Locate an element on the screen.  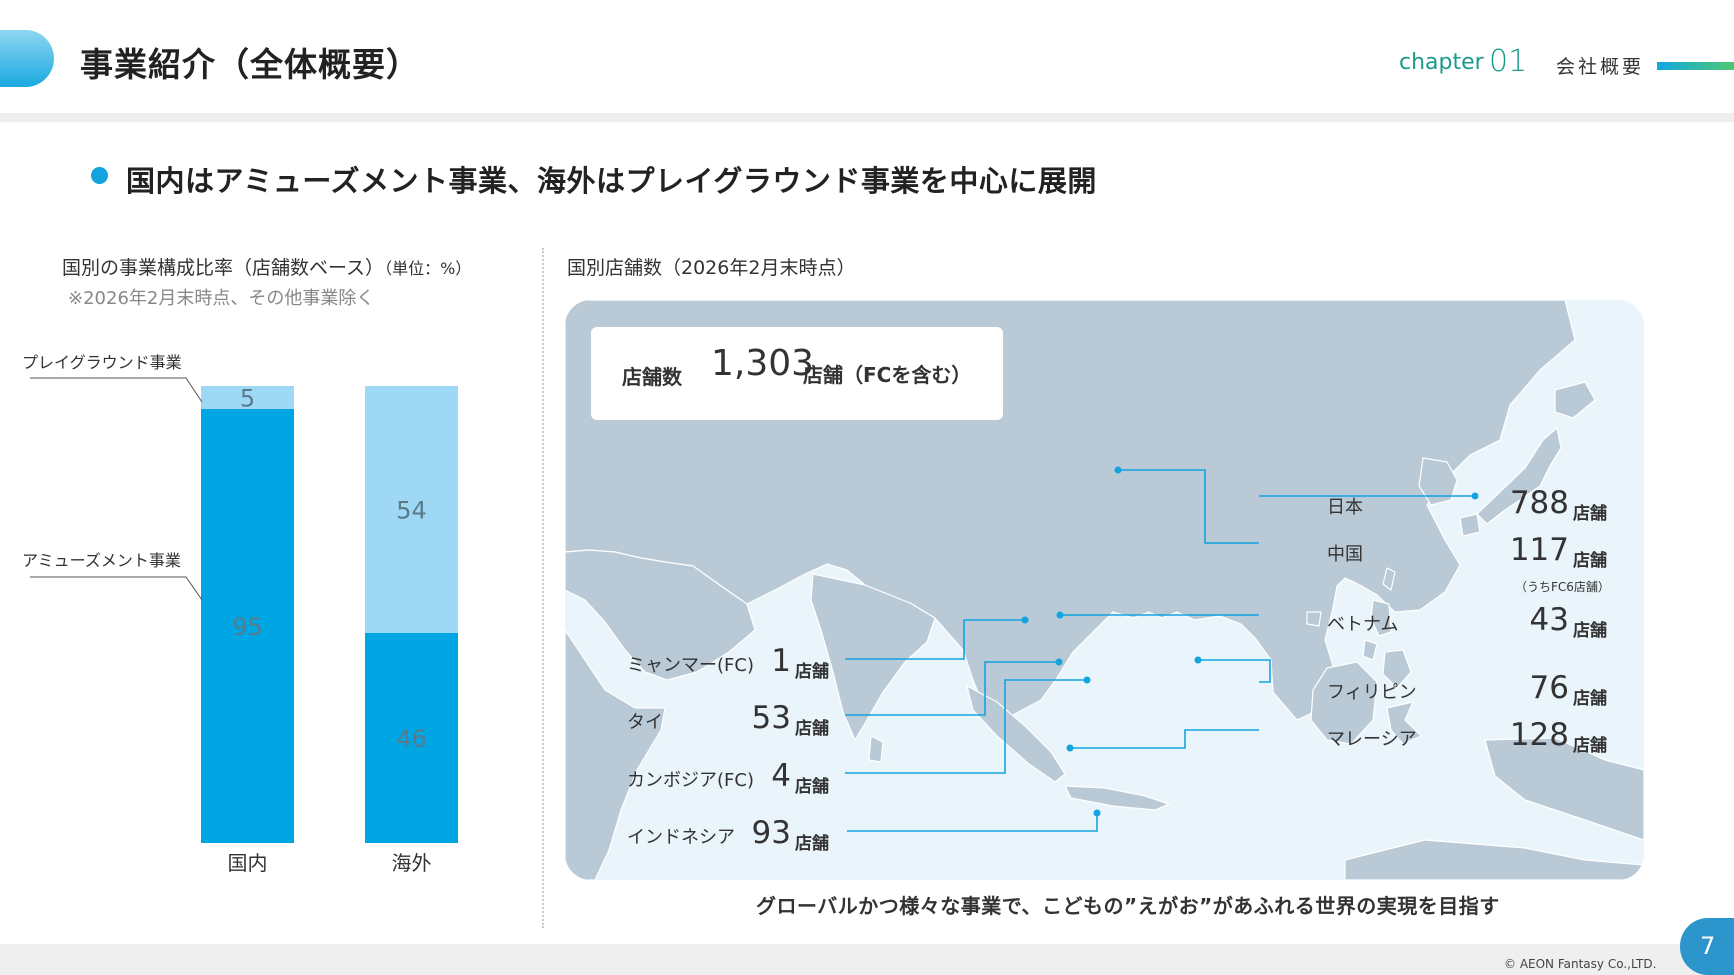
bar-value-label: 95 is located at coordinates (247, 627).